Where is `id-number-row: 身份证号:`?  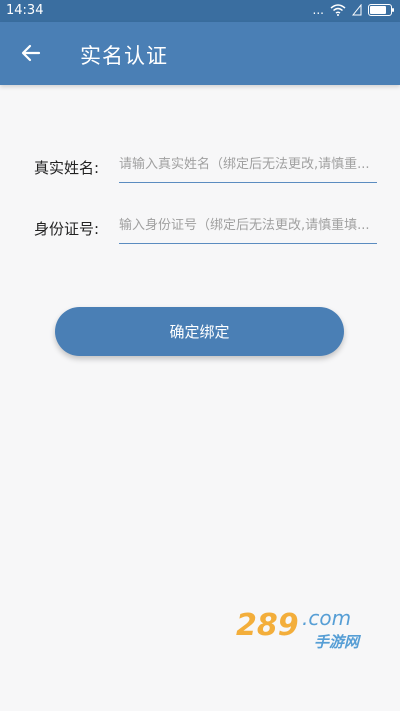
id-number-row: 身份证号: is located at coordinates (206, 236).